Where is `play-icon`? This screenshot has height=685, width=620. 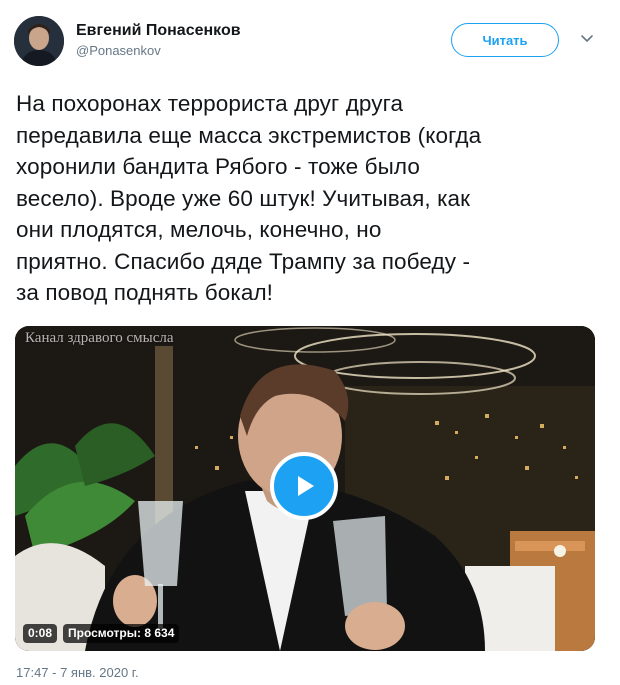 play-icon is located at coordinates (306, 486).